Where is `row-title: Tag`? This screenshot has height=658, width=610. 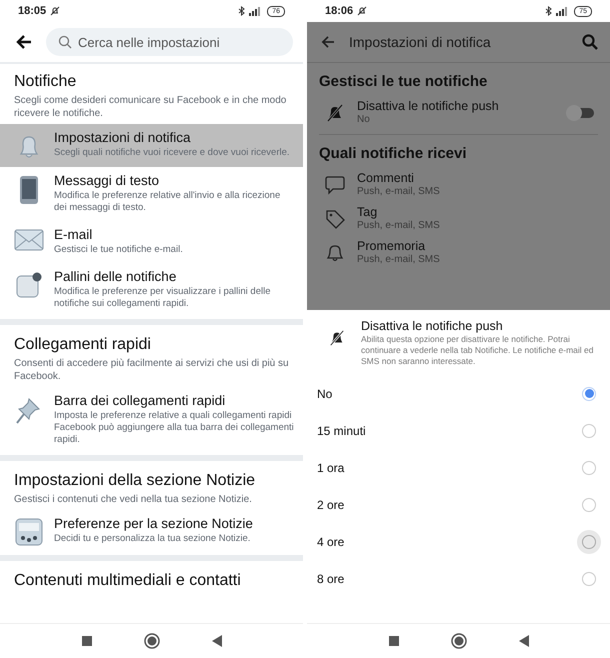 row-title: Tag is located at coordinates (367, 212).